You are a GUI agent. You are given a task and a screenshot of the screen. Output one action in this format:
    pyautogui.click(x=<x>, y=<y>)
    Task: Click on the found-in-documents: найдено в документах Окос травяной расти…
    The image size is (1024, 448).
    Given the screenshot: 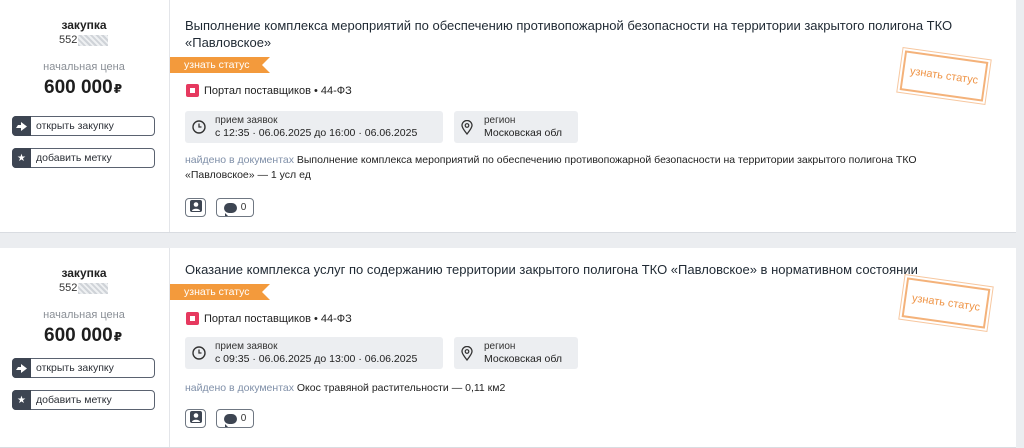 What is the action you would take?
    pyautogui.click(x=345, y=388)
    